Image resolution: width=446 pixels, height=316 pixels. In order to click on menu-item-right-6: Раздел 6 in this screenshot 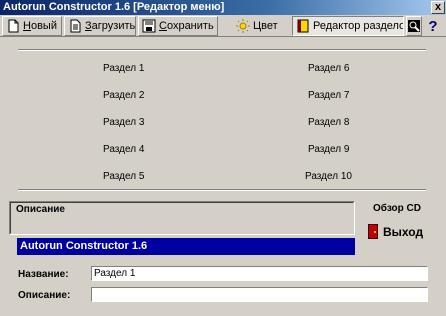, I will do `click(328, 68)`.